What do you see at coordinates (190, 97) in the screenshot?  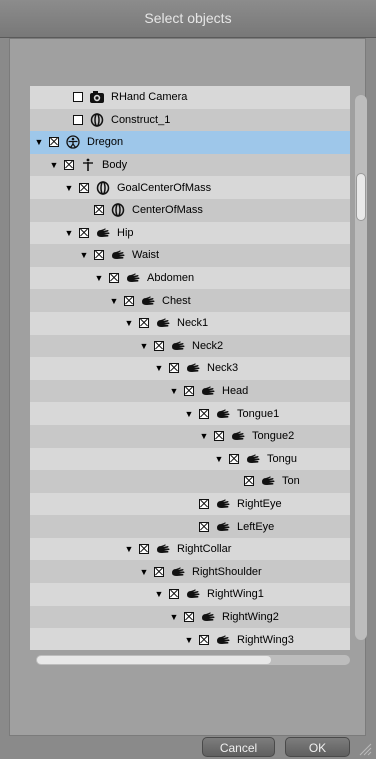 I see `tree-row: RHand Camera` at bounding box center [190, 97].